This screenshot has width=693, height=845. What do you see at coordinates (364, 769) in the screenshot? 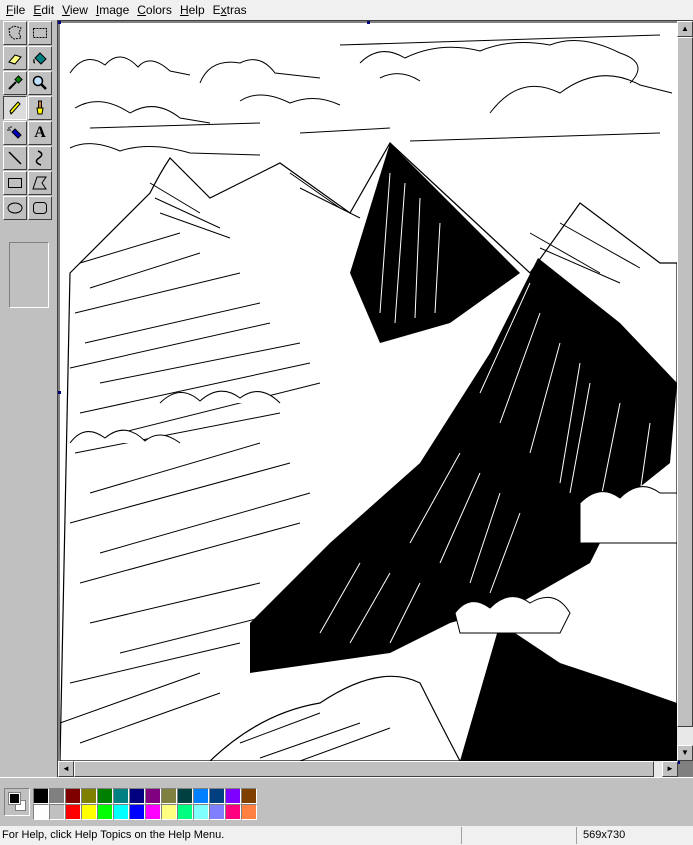
I see `horizontal-scroll-thumb` at bounding box center [364, 769].